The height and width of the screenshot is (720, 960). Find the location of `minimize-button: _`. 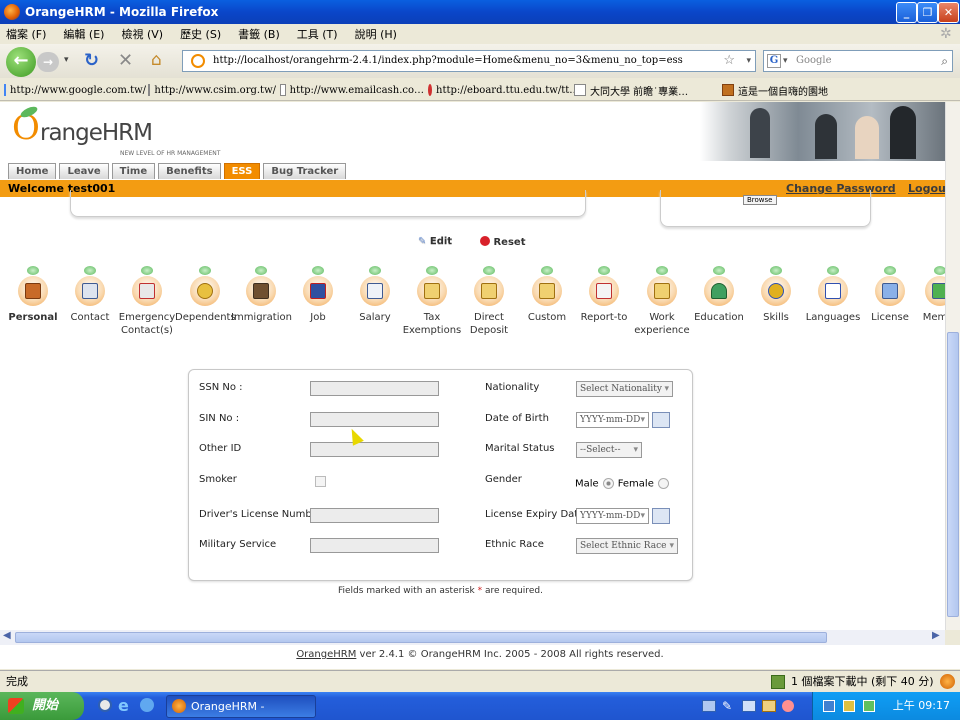

minimize-button: _ is located at coordinates (906, 12).